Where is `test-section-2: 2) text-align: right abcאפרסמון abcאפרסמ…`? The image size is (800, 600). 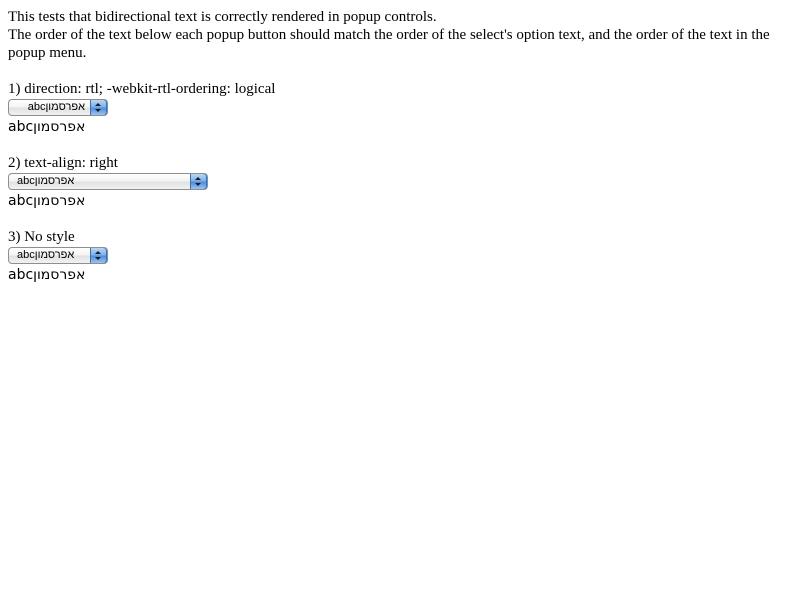
test-section-2: 2) text-align: right abcאפרסמון abcאפרסמ… is located at coordinates (400, 182).